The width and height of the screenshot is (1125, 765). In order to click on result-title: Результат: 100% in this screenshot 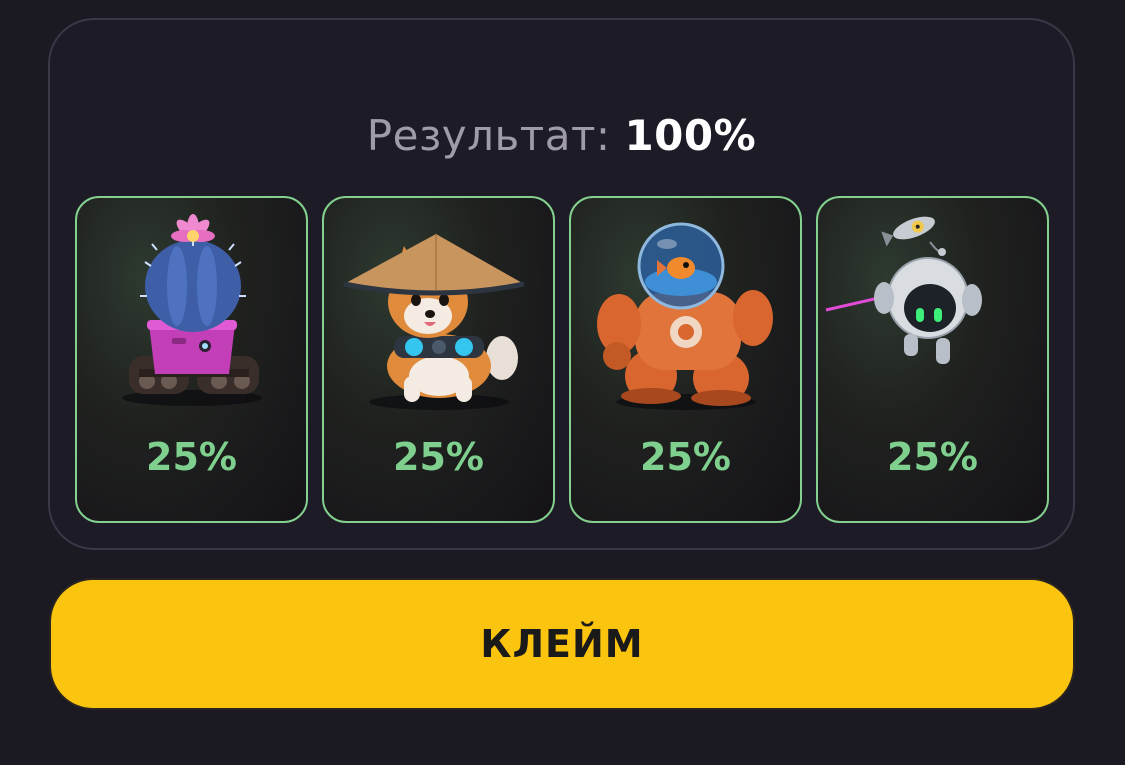, I will do `click(561, 136)`.